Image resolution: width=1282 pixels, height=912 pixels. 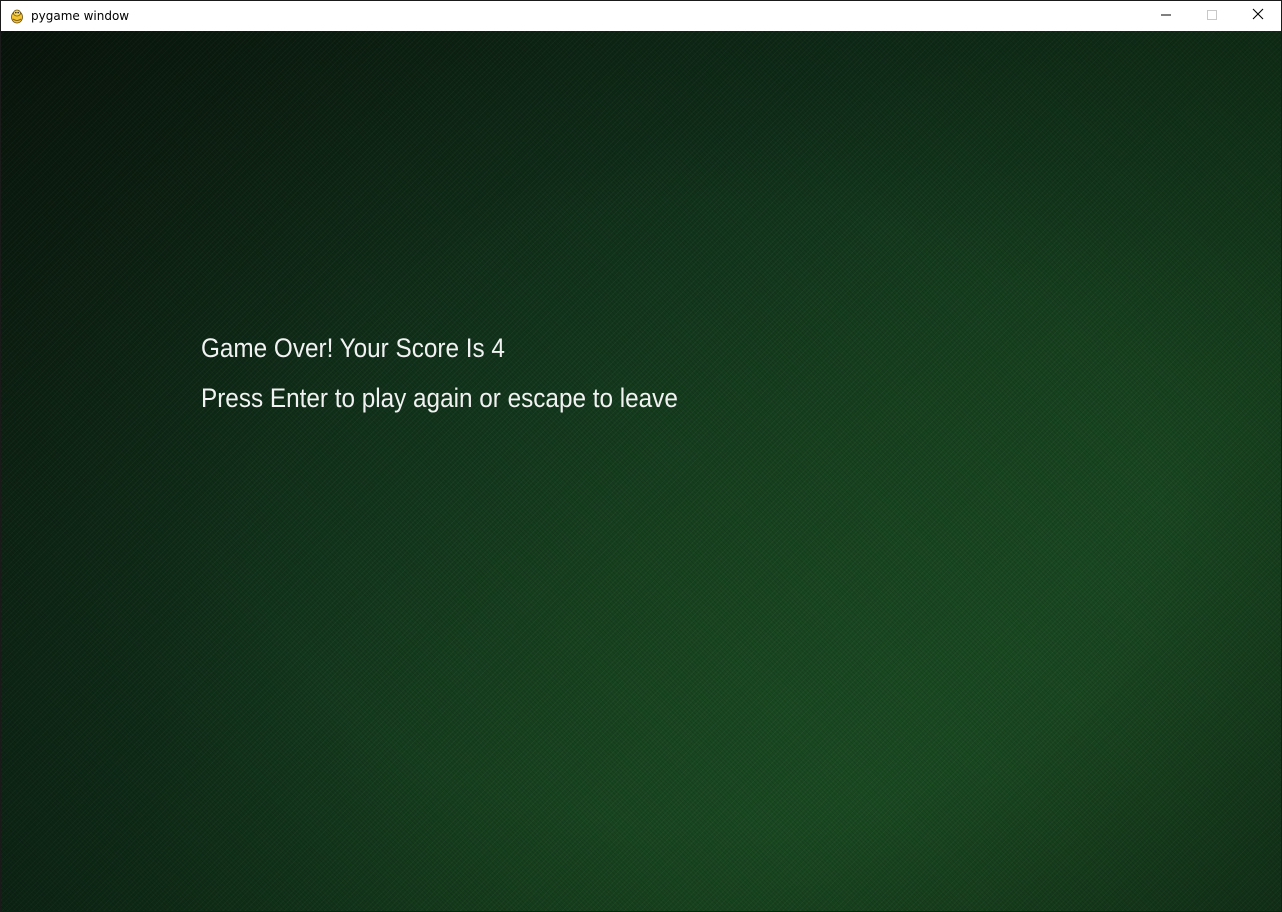 What do you see at coordinates (80, 16) in the screenshot?
I see `window-title: pygame window` at bounding box center [80, 16].